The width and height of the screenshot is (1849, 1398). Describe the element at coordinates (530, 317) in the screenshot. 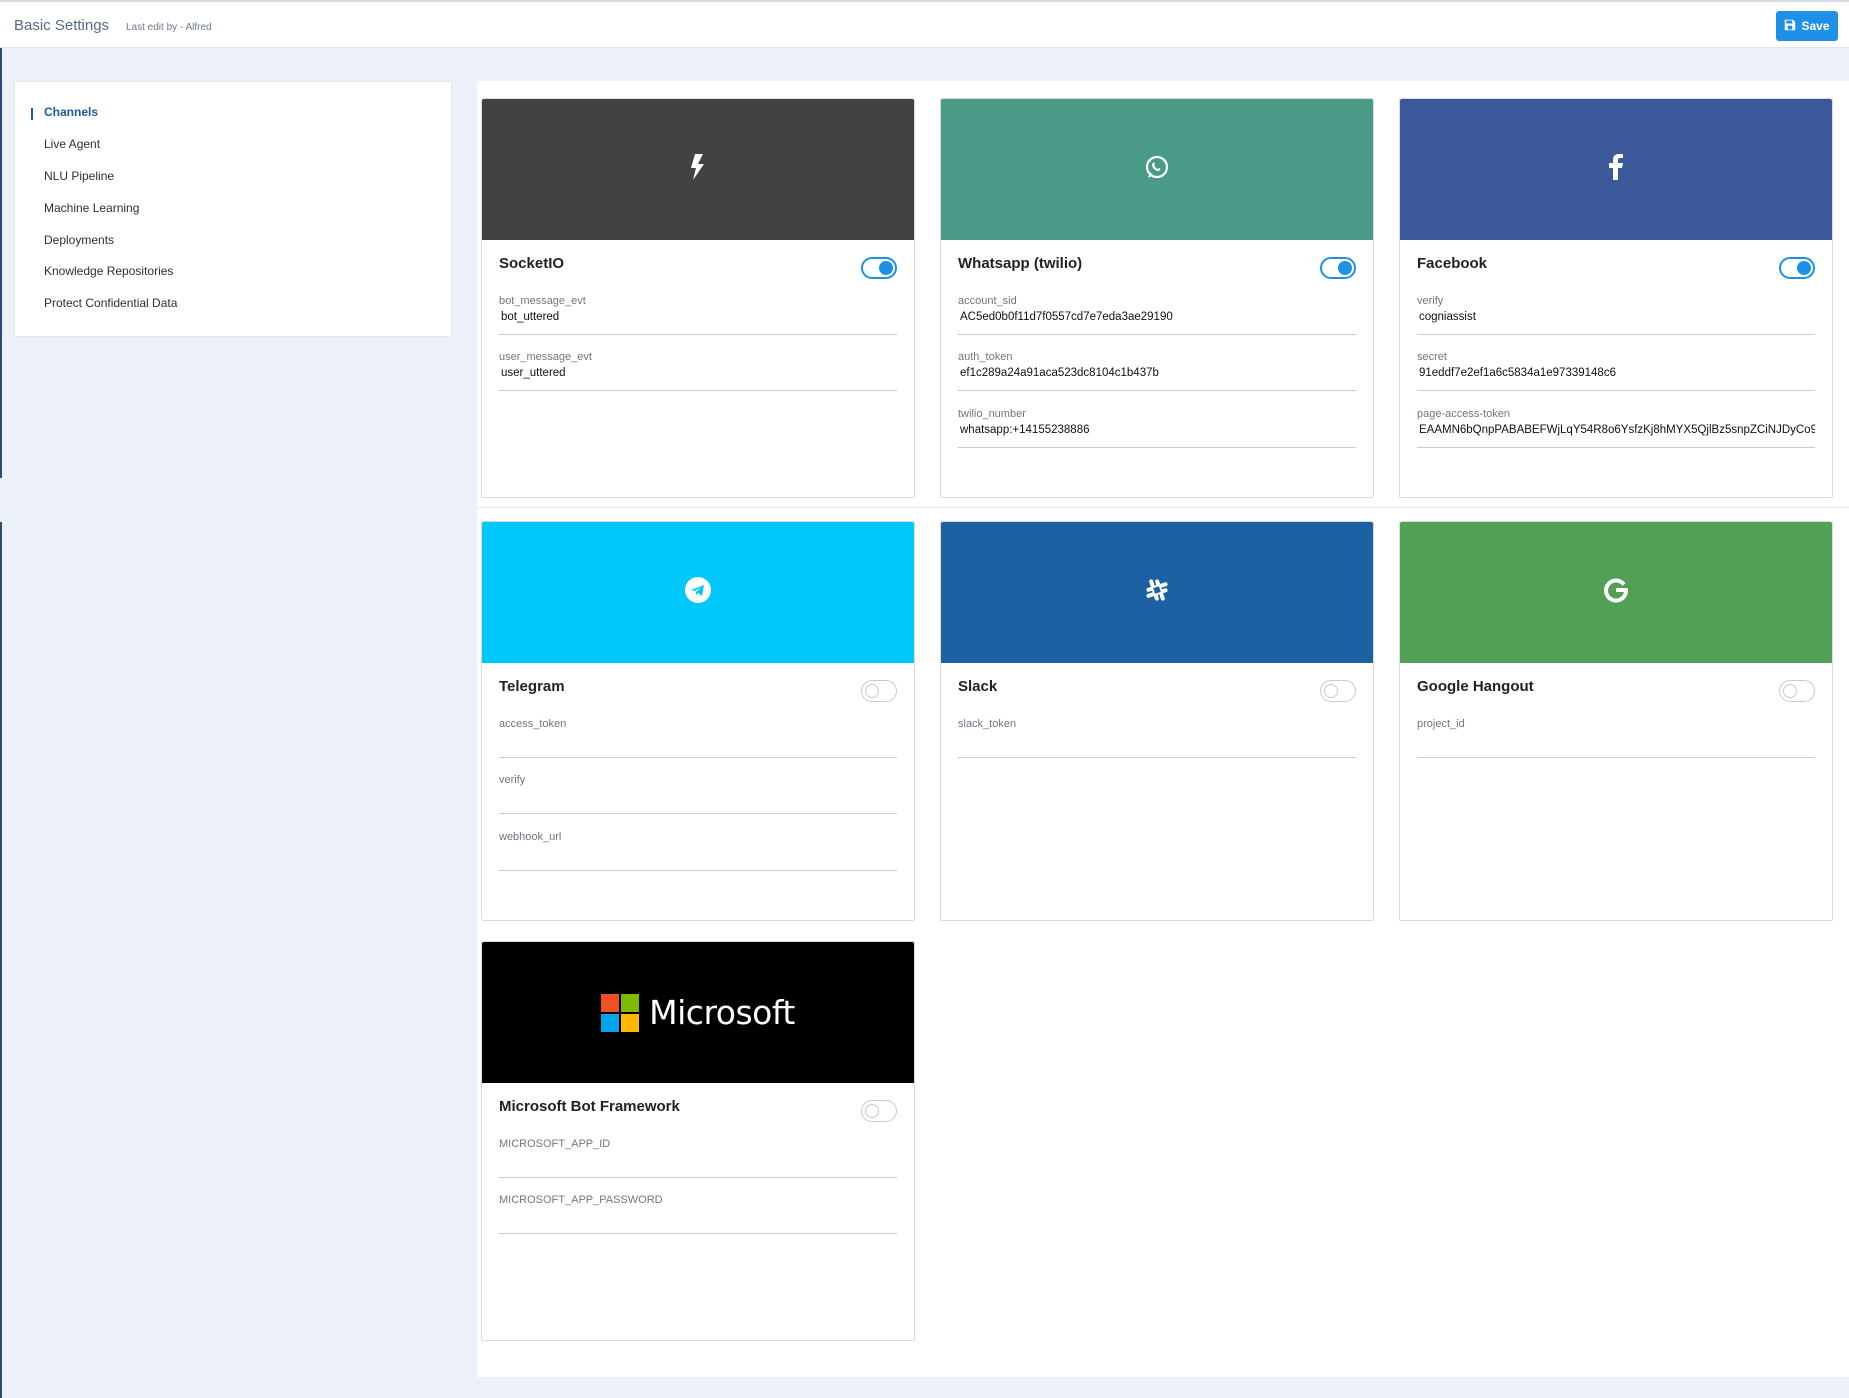

I see `field-value: bot_uttered` at that location.